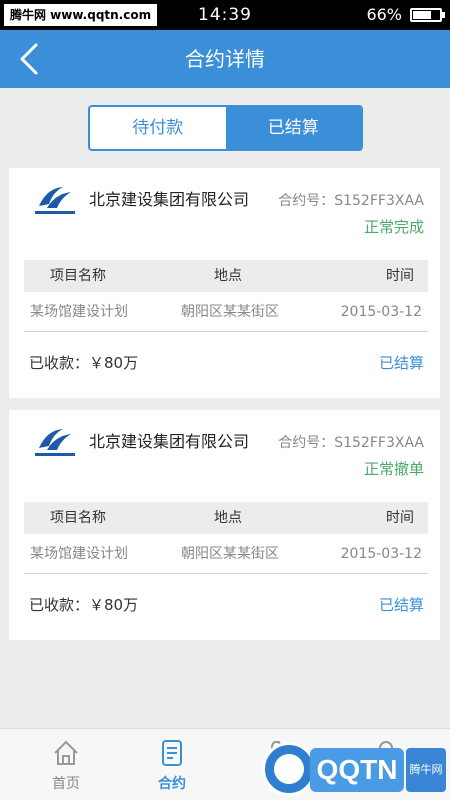 This screenshot has width=450, height=800. I want to click on battery-icon, so click(427, 15).